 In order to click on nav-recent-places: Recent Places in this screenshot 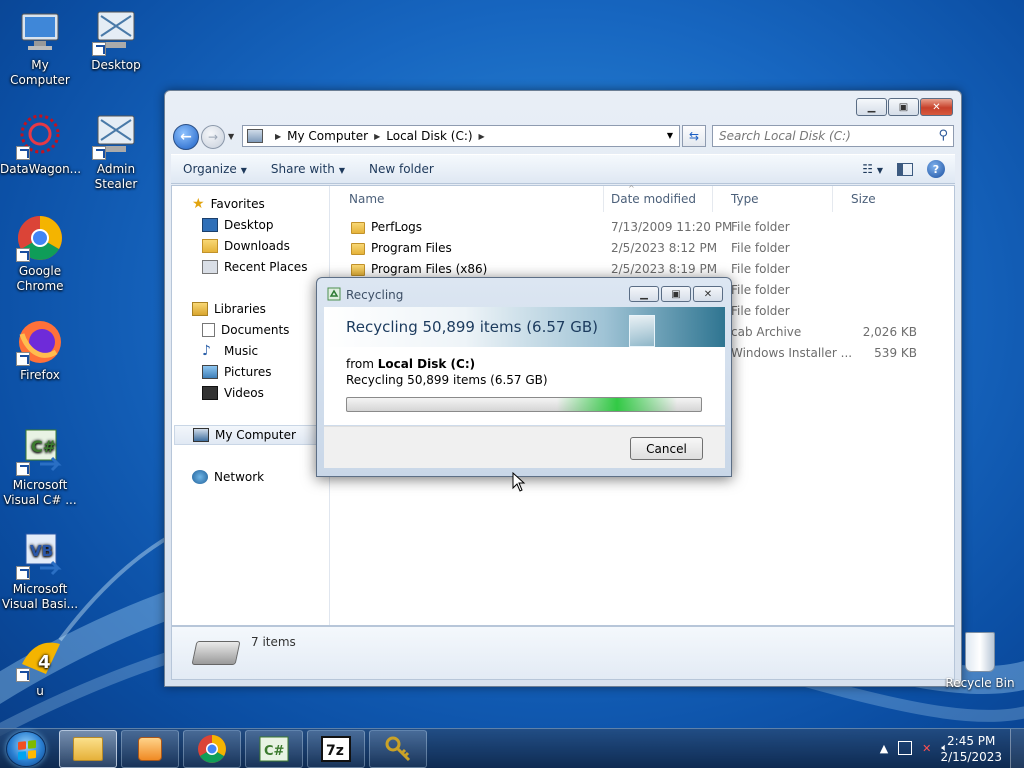, I will do `click(254, 267)`.